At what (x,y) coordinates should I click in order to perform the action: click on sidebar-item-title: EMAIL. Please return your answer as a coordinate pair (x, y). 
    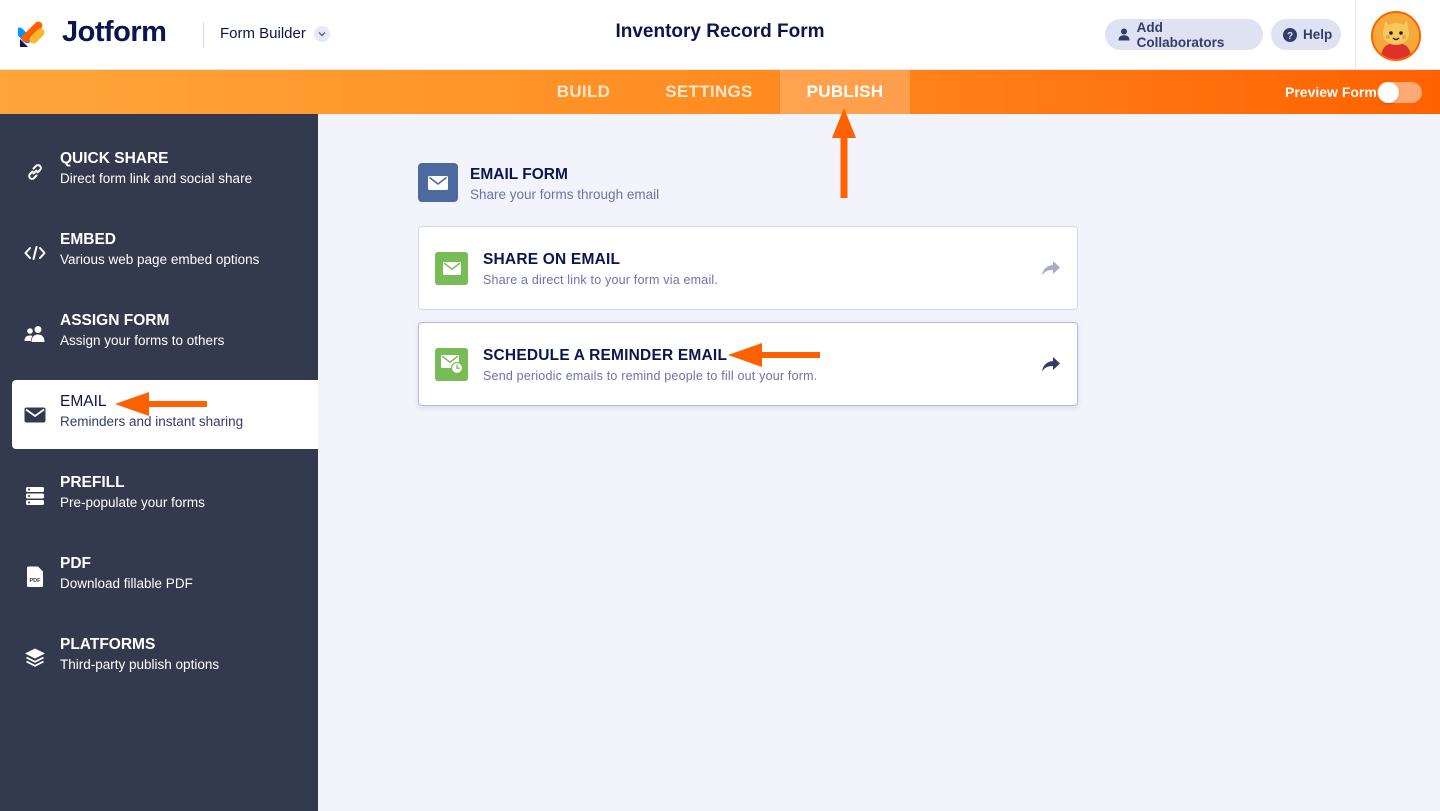
    Looking at the image, I should click on (83, 401).